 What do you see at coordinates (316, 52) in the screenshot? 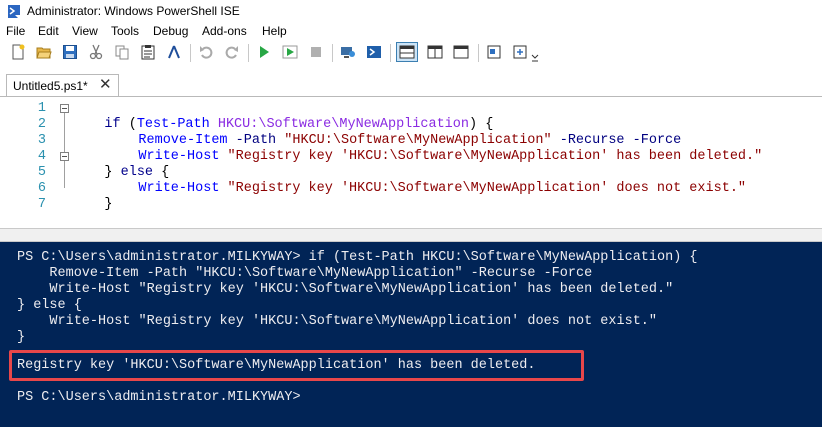
I see `stop-icon` at bounding box center [316, 52].